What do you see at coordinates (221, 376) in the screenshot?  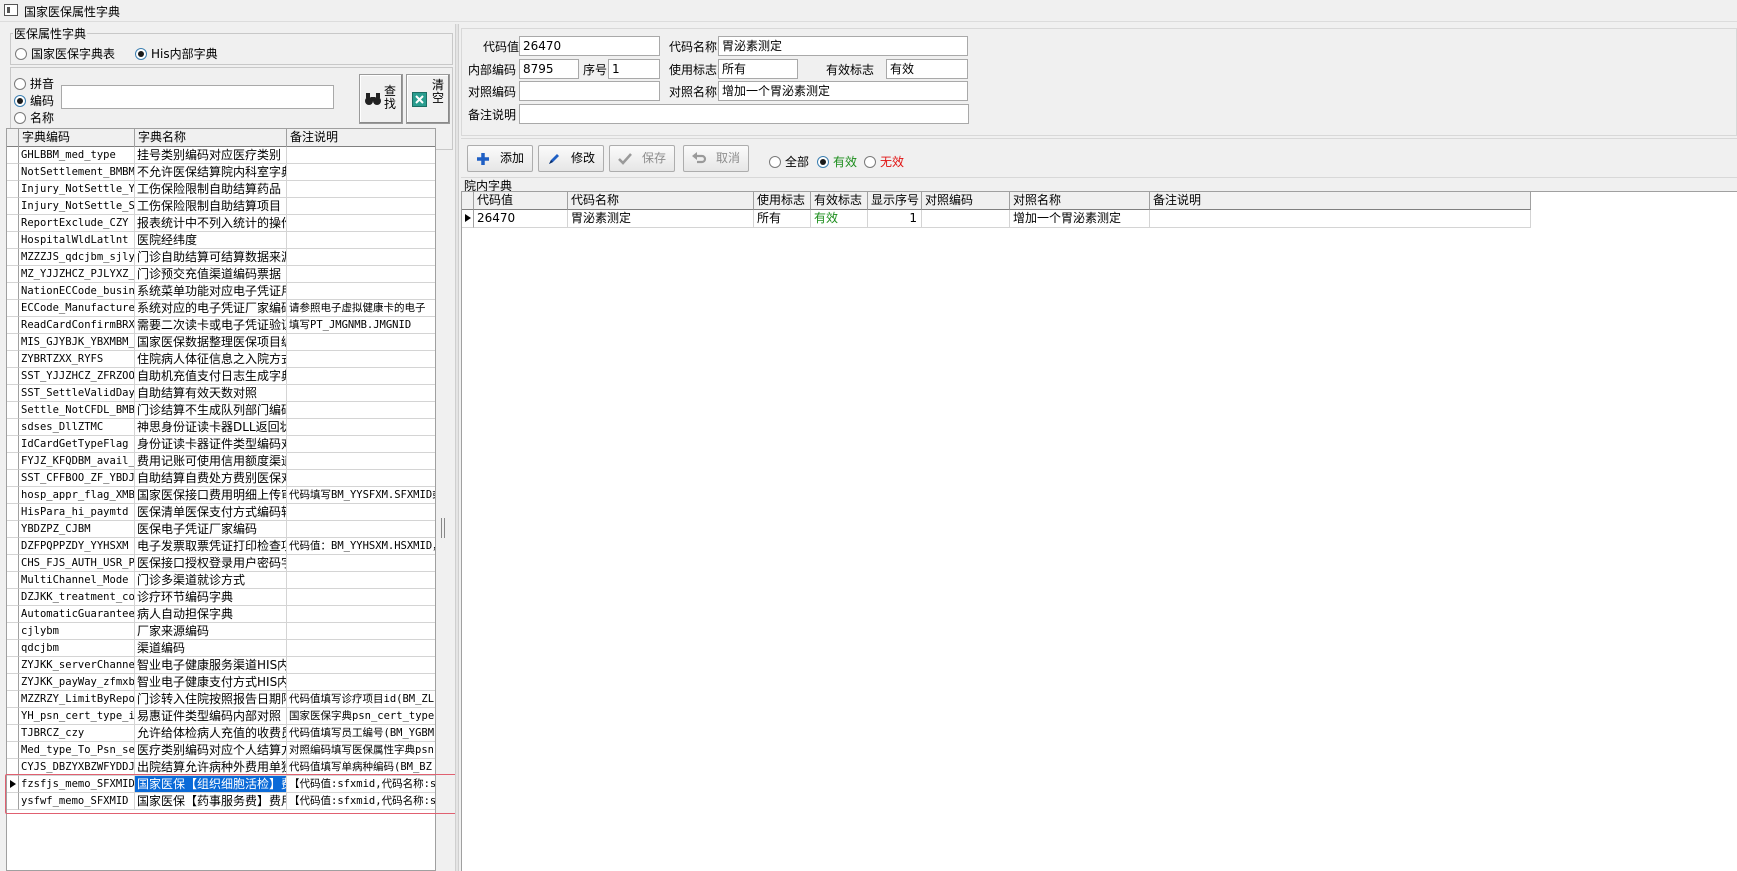 I see `table-row: SST_YJJZHCZ_ZFRZOO 自助机充值支付日志生成字典` at bounding box center [221, 376].